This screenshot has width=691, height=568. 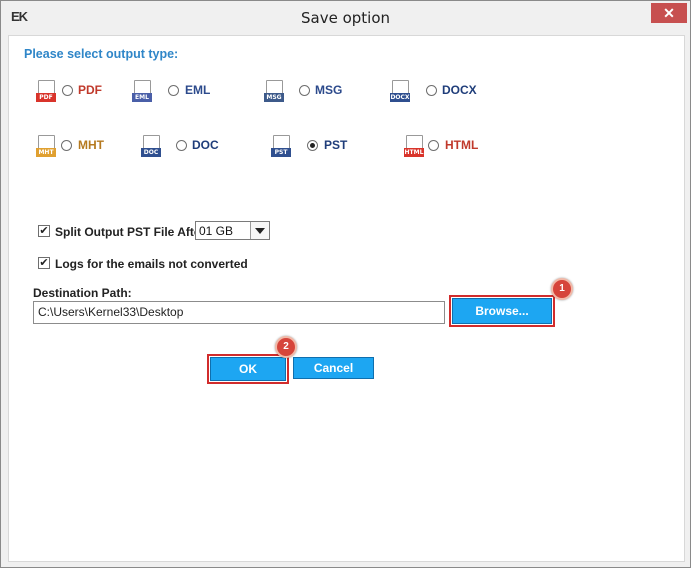 I want to click on pdf-radio, so click(x=67, y=90).